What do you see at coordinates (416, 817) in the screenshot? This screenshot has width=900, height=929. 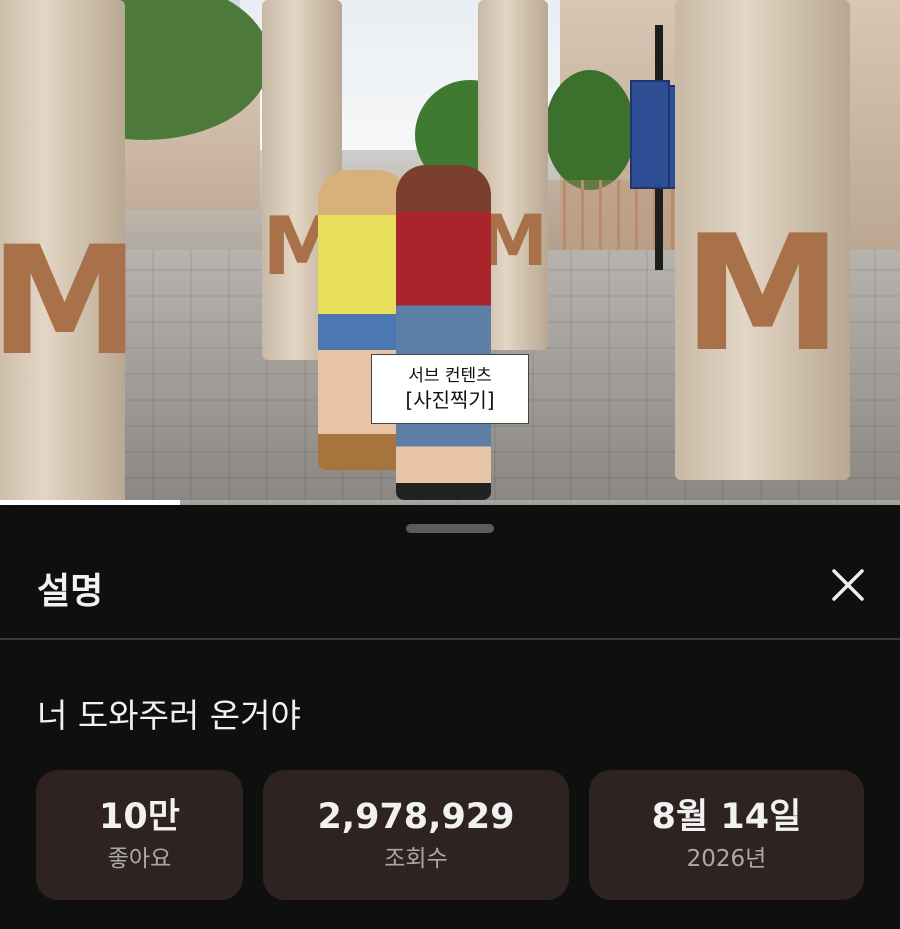 I see `stat-value: 2,978,929` at bounding box center [416, 817].